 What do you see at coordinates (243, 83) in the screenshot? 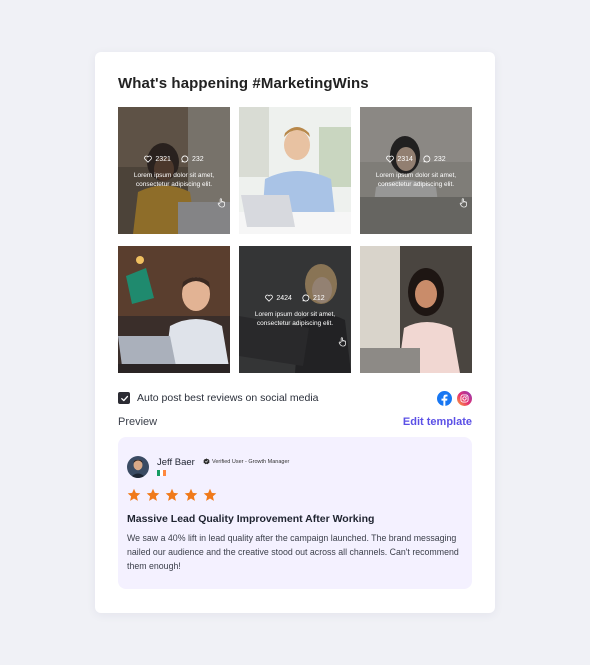
I see `widget-title: What's happening #MarketingWins` at bounding box center [243, 83].